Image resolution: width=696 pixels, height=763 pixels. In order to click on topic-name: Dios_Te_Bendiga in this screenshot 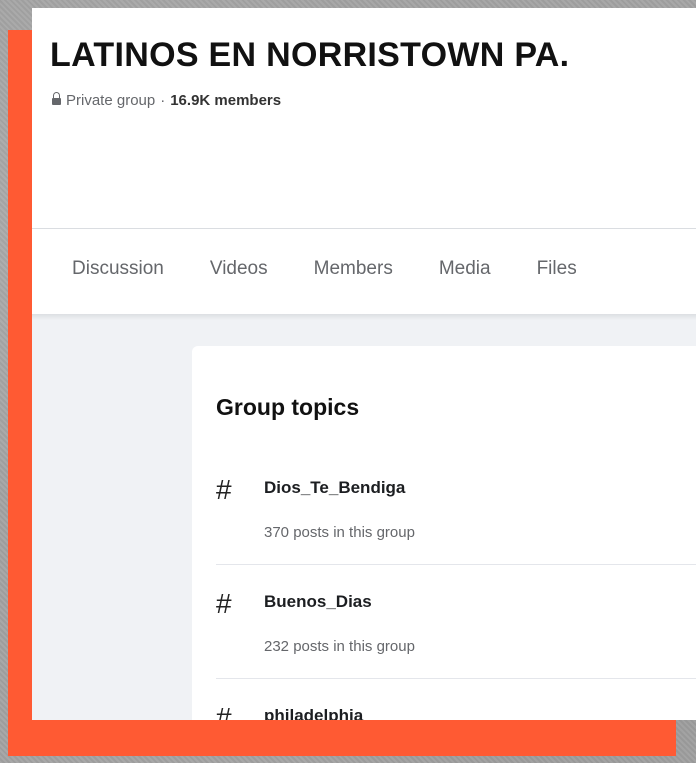, I will do `click(334, 488)`.